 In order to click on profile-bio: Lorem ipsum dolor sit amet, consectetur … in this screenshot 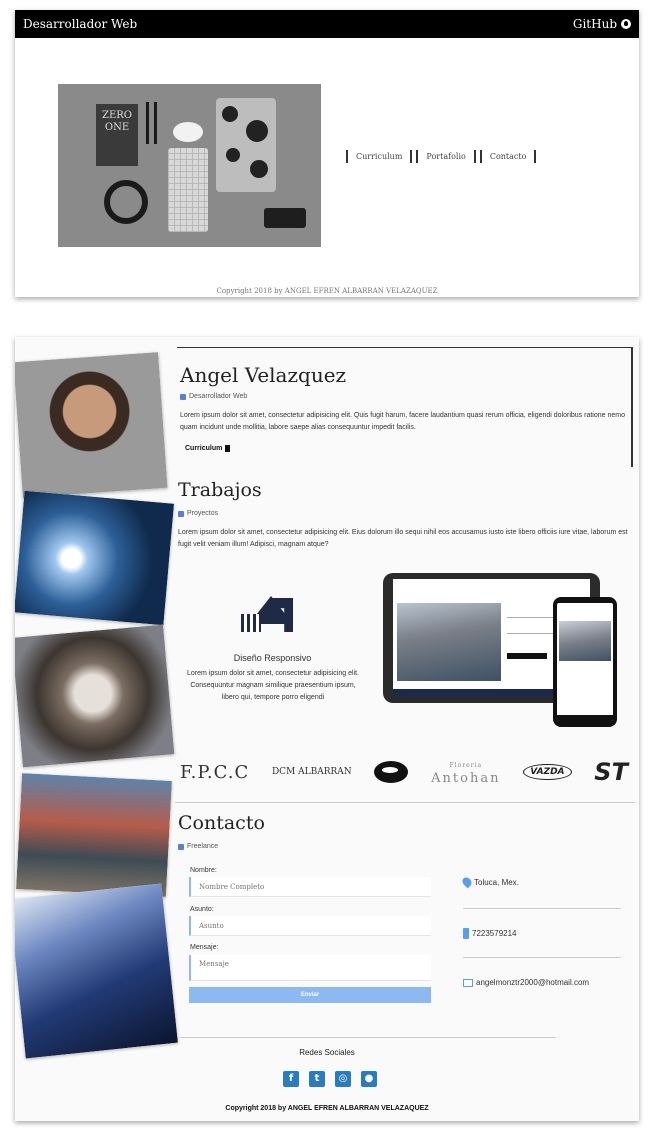, I will do `click(402, 421)`.